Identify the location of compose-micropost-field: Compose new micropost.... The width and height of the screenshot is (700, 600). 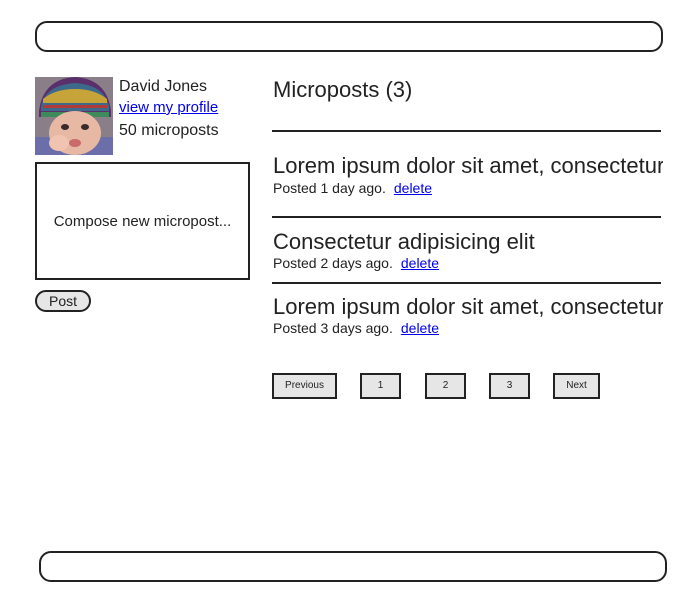
(142, 221).